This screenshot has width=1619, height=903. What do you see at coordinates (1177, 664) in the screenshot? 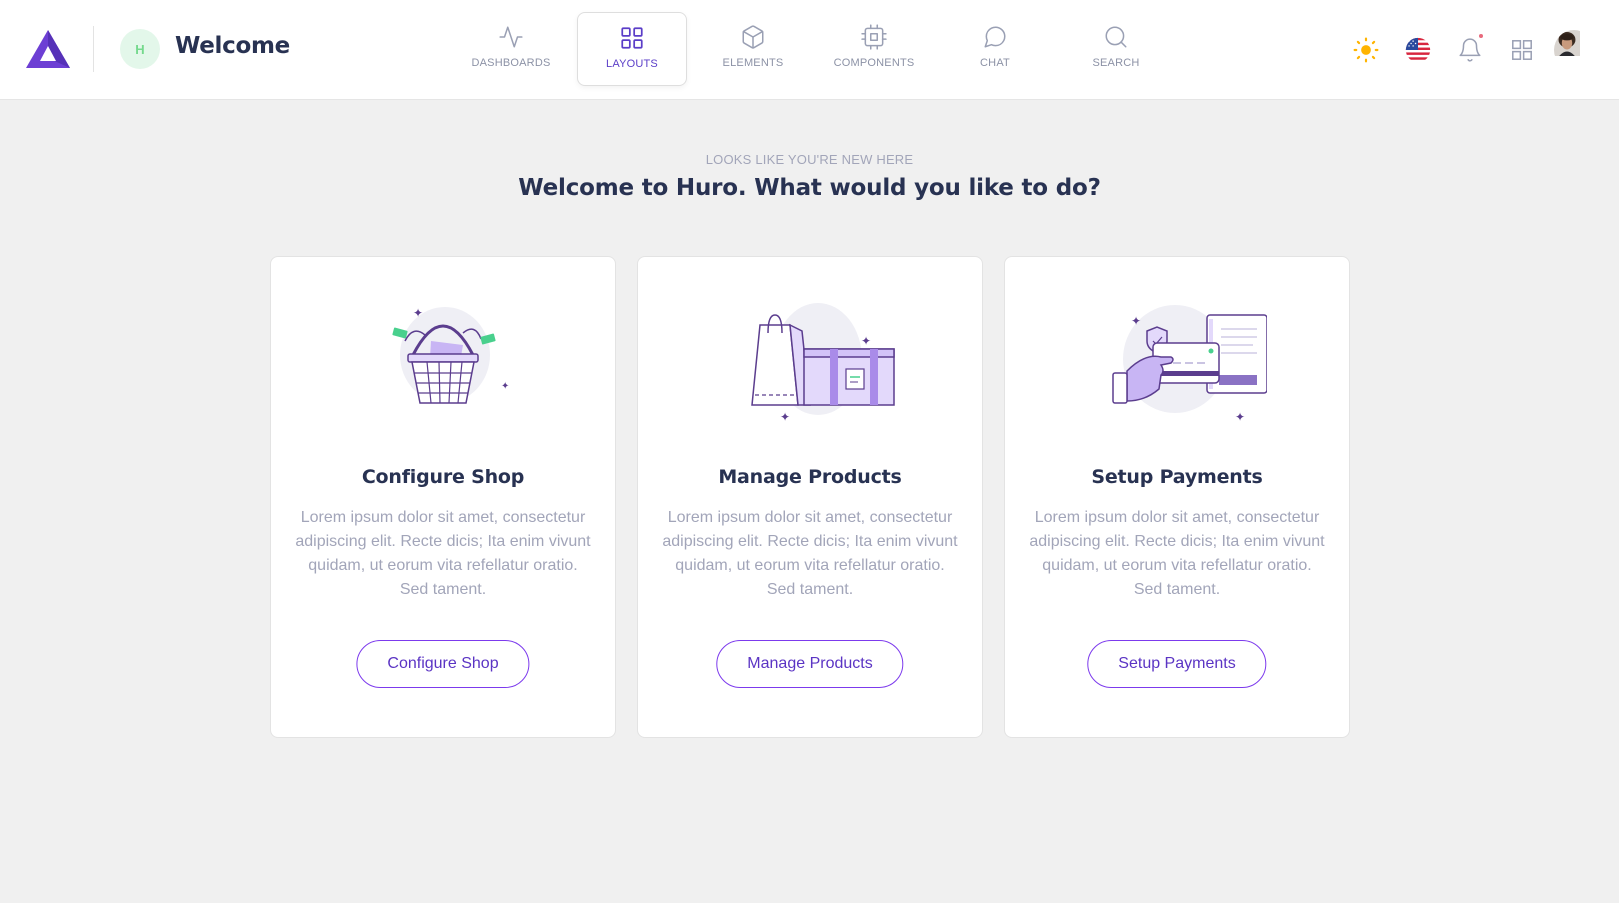
I see `setup-payments-button: Setup Payments` at bounding box center [1177, 664].